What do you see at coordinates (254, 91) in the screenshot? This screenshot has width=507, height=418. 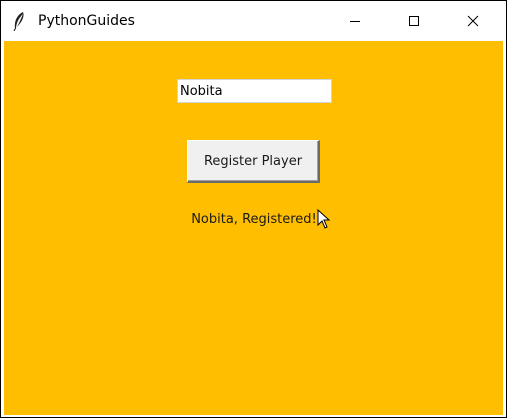 I see `player-name-input` at bounding box center [254, 91].